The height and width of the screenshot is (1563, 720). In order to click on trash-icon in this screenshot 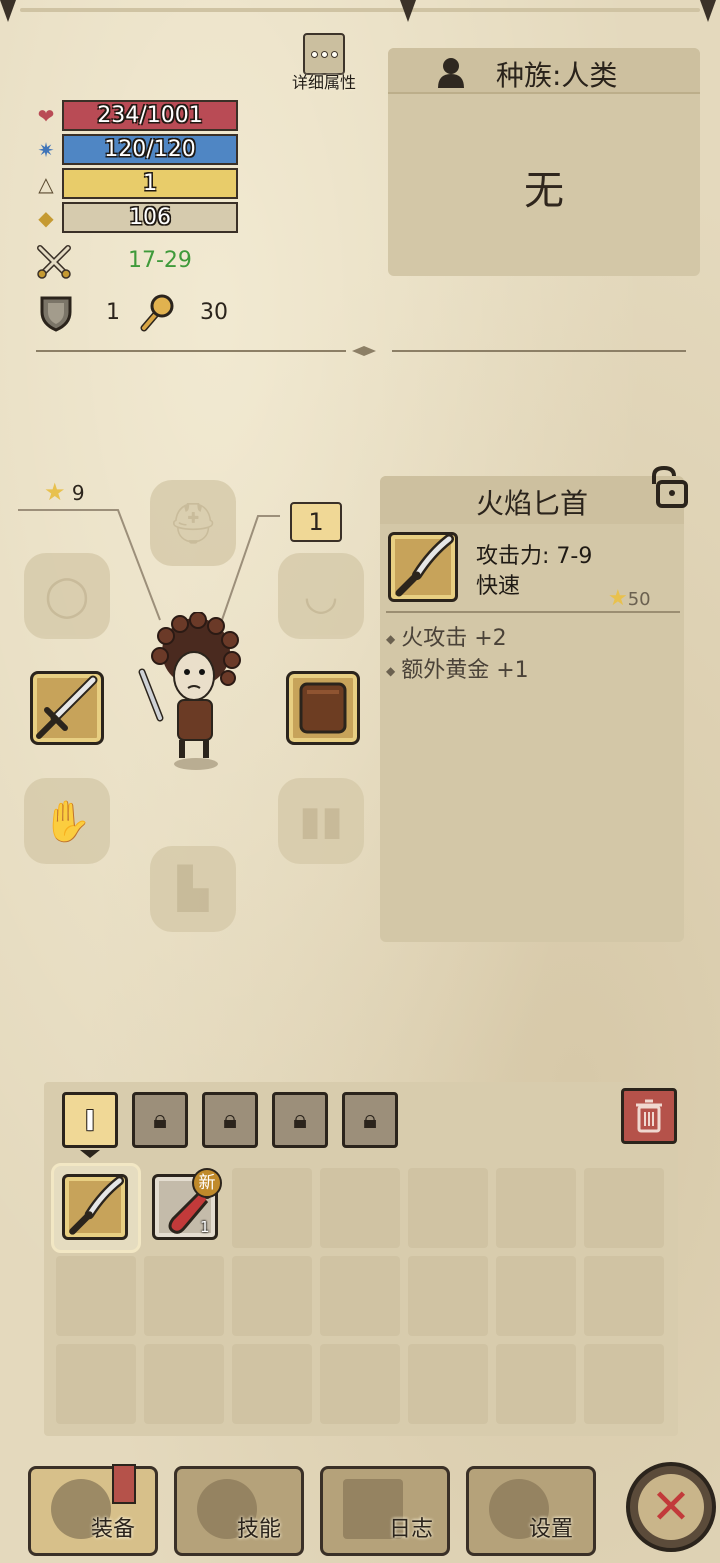, I will do `click(649, 1116)`.